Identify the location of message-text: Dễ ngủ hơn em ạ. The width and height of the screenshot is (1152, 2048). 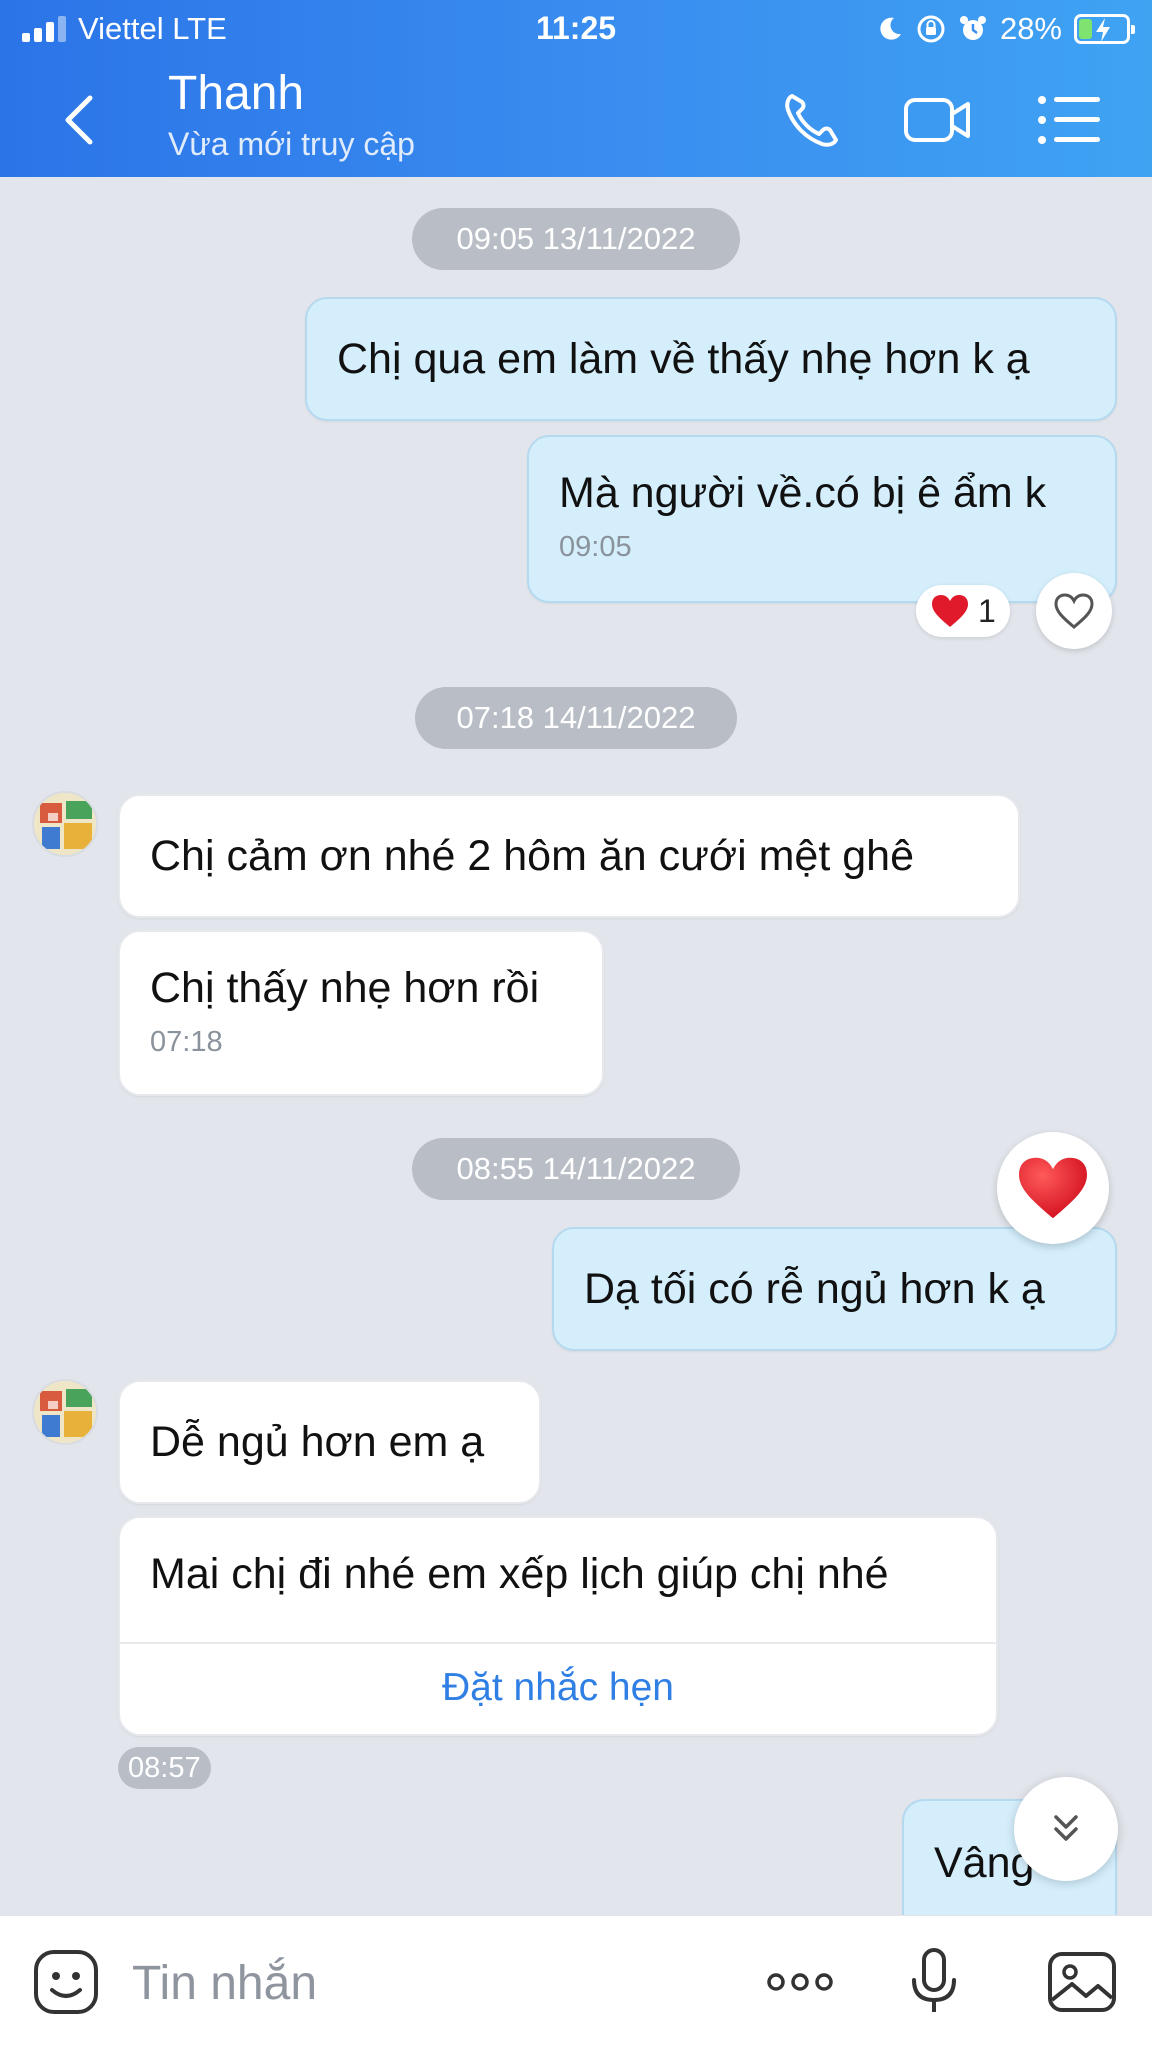
(317, 1442).